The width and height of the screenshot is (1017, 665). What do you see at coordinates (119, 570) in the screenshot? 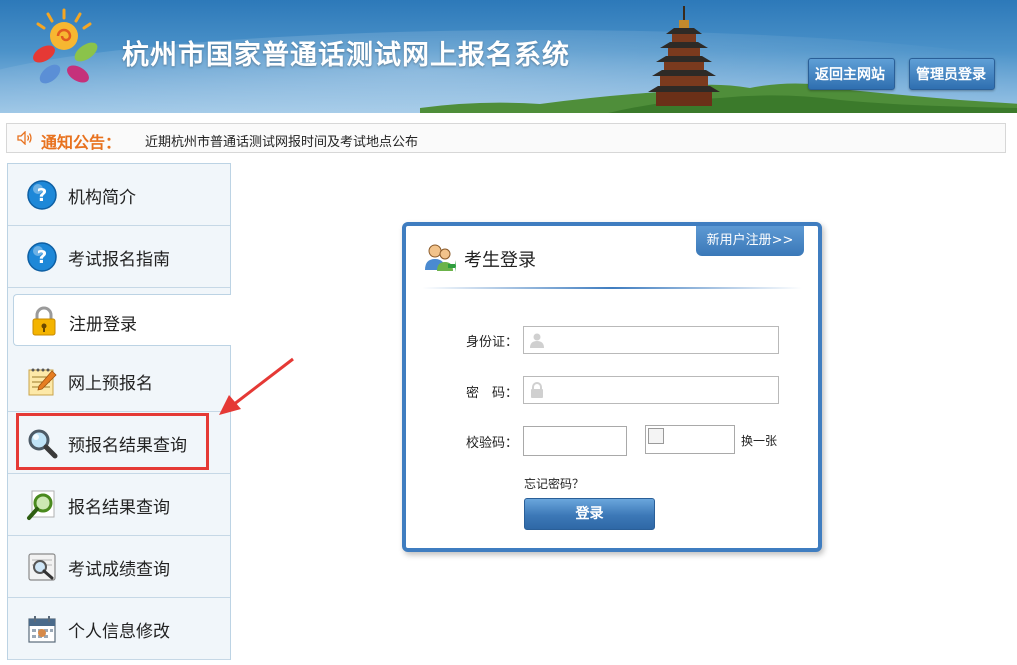
I see `sidebar-item-label: 考试成绩查询` at bounding box center [119, 570].